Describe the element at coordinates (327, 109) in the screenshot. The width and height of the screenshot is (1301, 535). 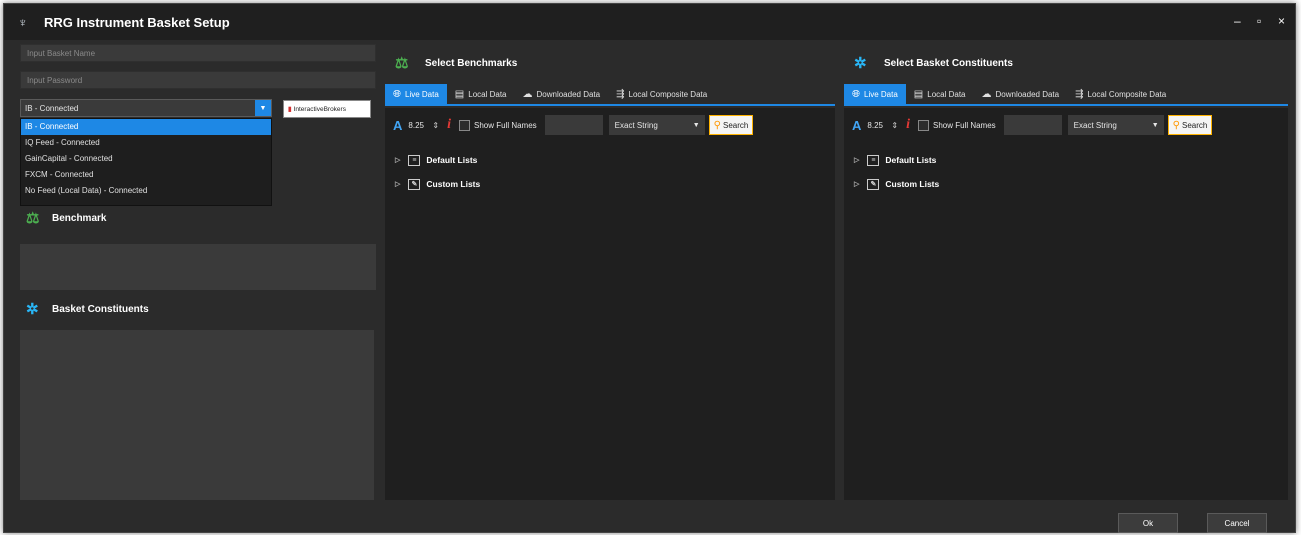
I see `interactive-brokers-logo: ▮ InteractiveBrokers` at that location.